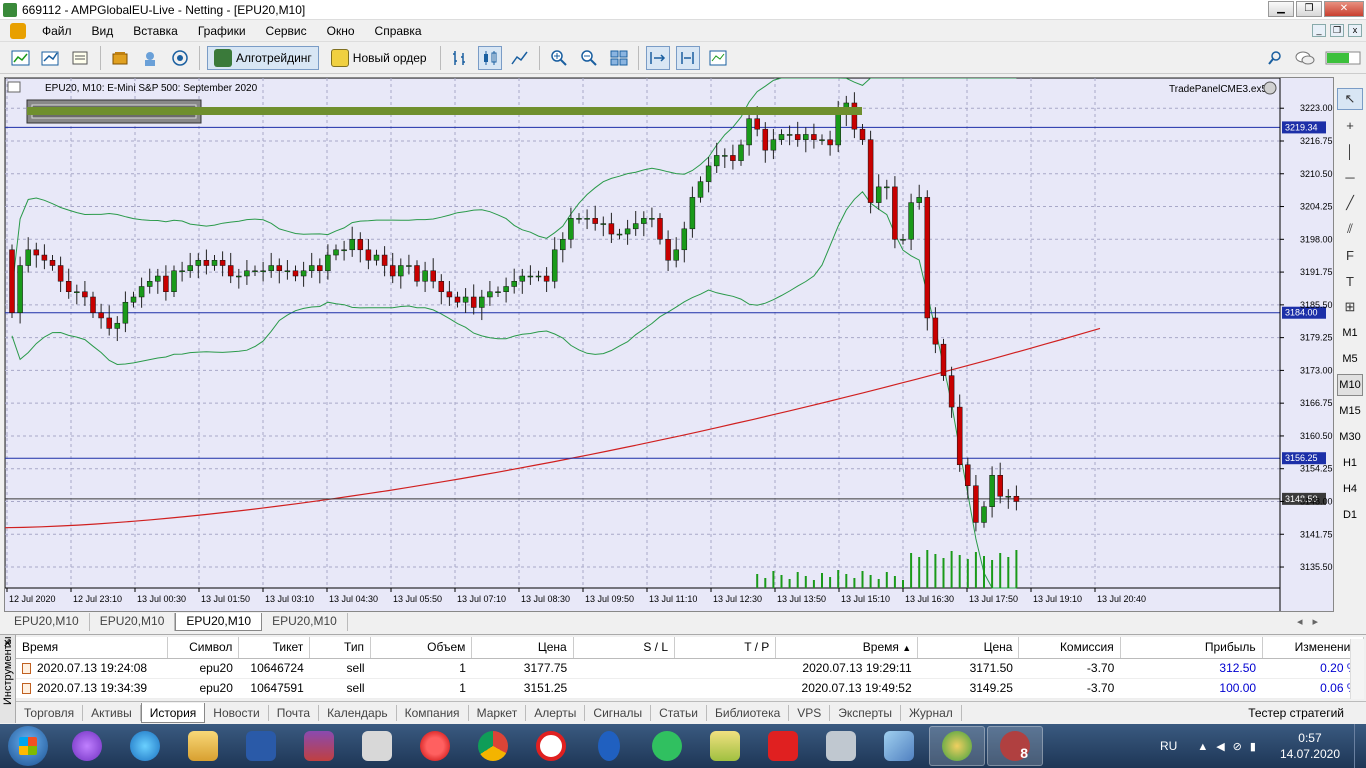  What do you see at coordinates (618, 712) in the screenshot?
I see `tab-signals: Сигналы` at bounding box center [618, 712].